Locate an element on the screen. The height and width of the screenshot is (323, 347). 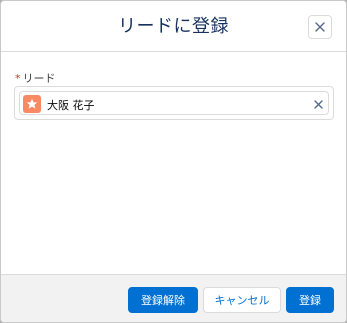
close-button is located at coordinates (320, 27).